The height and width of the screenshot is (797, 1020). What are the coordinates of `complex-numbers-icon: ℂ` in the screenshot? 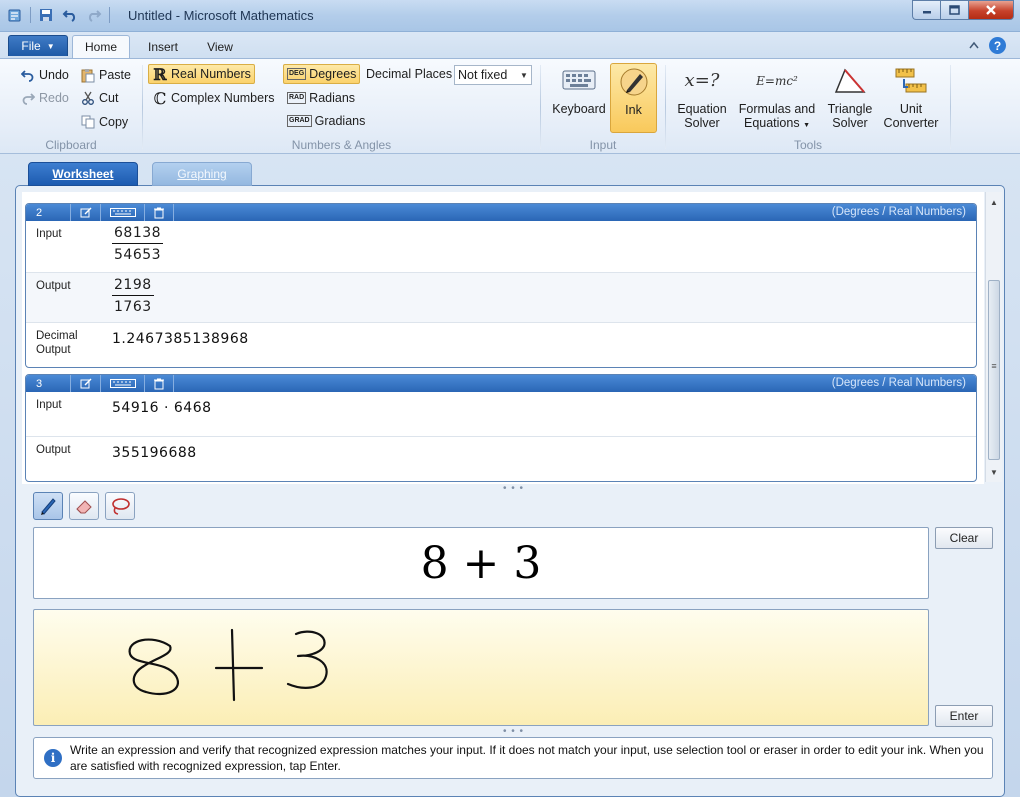 It's located at (160, 98).